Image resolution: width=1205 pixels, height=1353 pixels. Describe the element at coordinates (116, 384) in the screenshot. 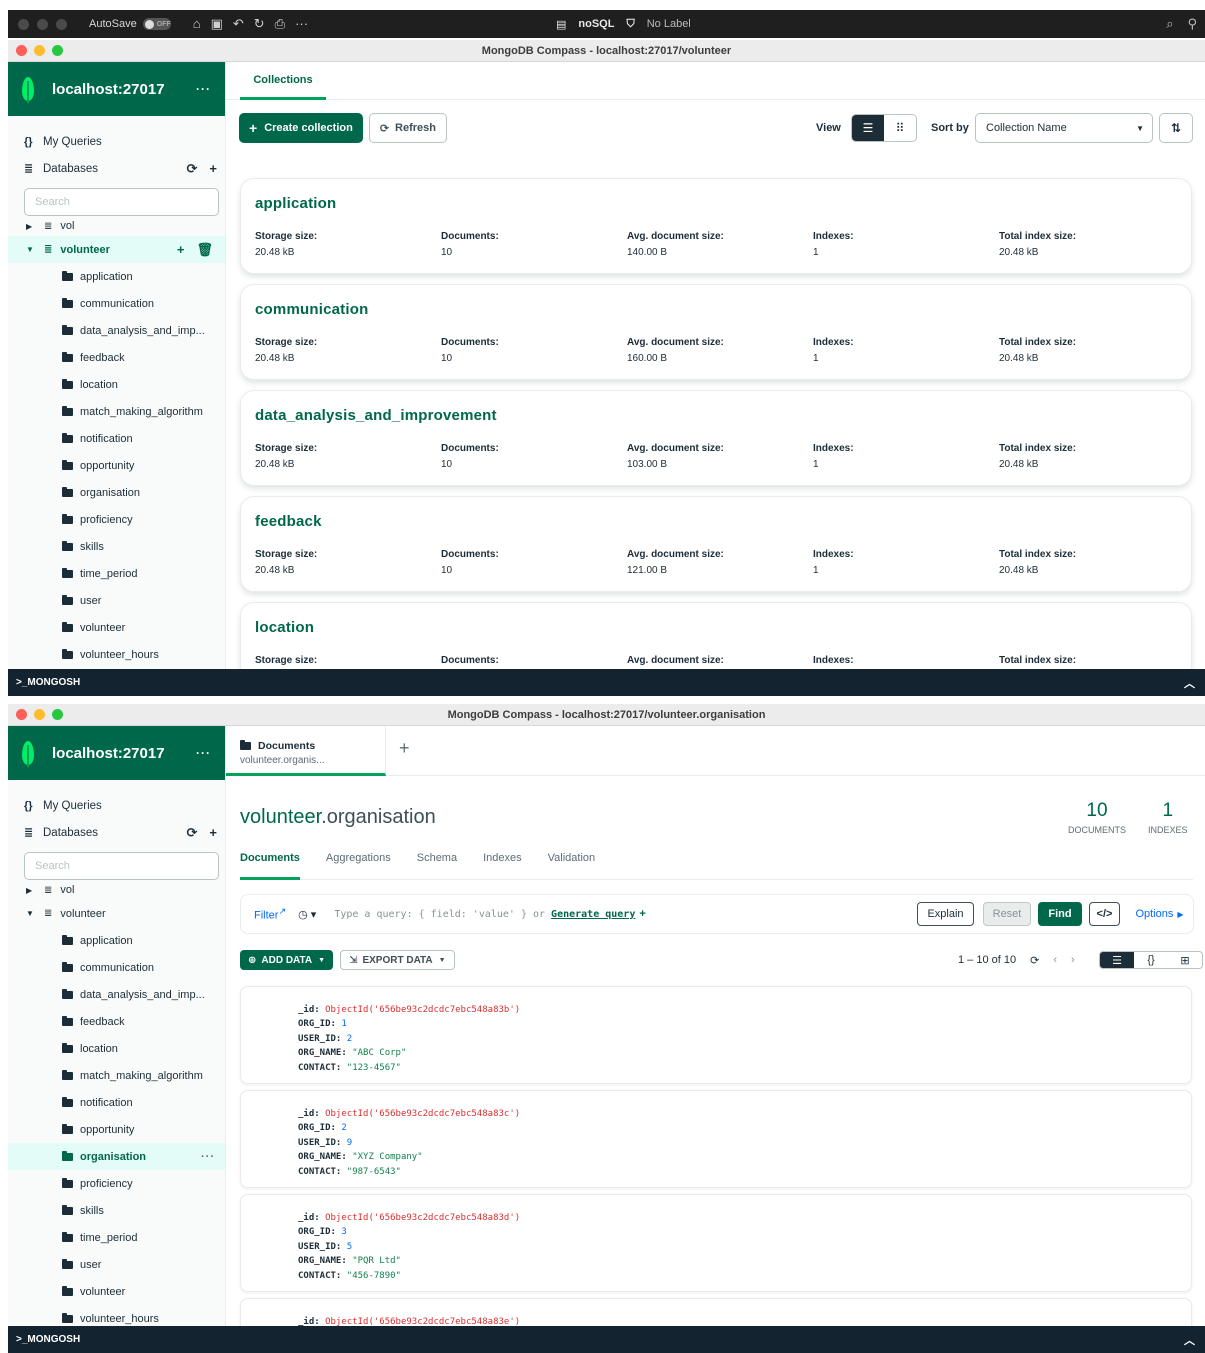

I see `sidebar-item-location: location` at that location.